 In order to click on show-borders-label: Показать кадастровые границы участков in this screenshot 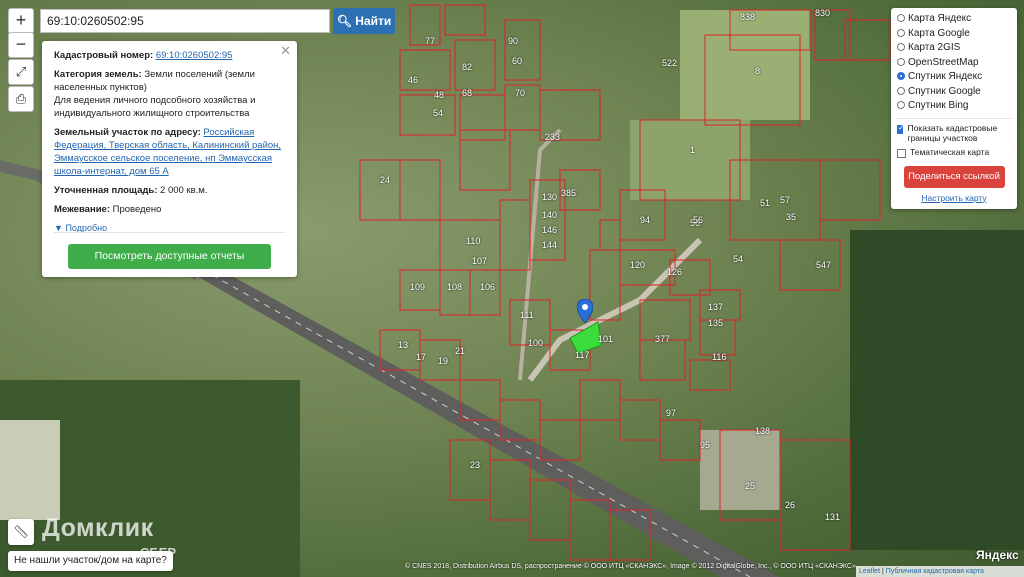, I will do `click(952, 132)`.